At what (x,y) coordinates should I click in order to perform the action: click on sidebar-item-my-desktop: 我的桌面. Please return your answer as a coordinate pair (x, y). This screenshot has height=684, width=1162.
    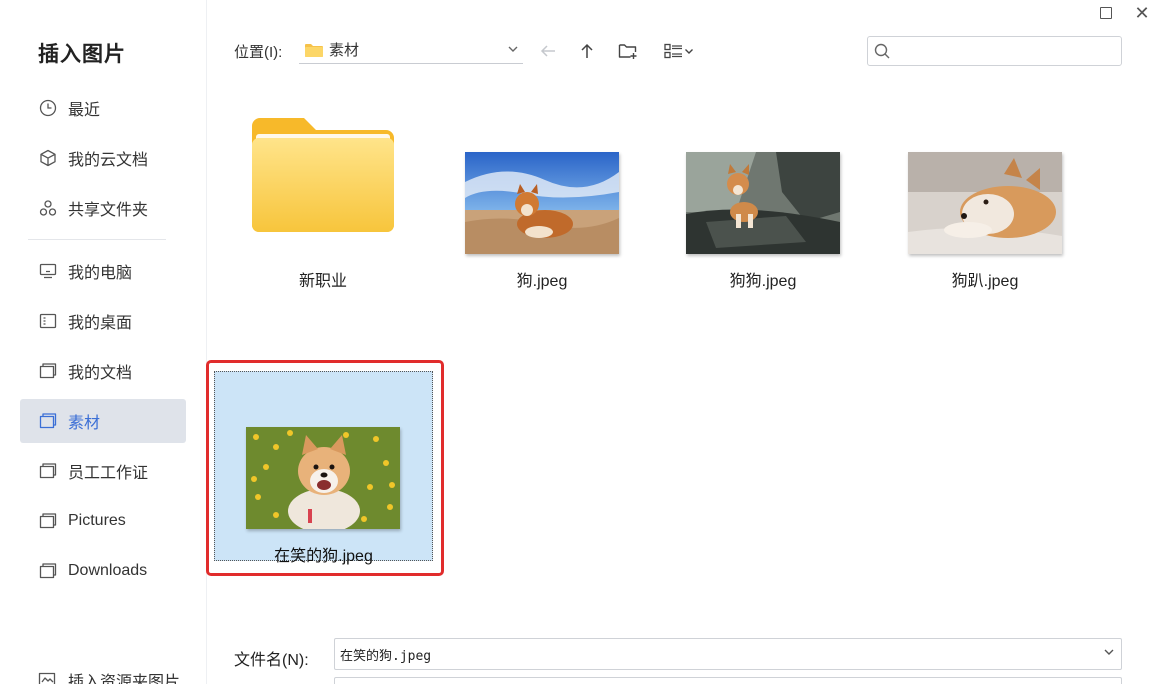
    Looking at the image, I should click on (103, 321).